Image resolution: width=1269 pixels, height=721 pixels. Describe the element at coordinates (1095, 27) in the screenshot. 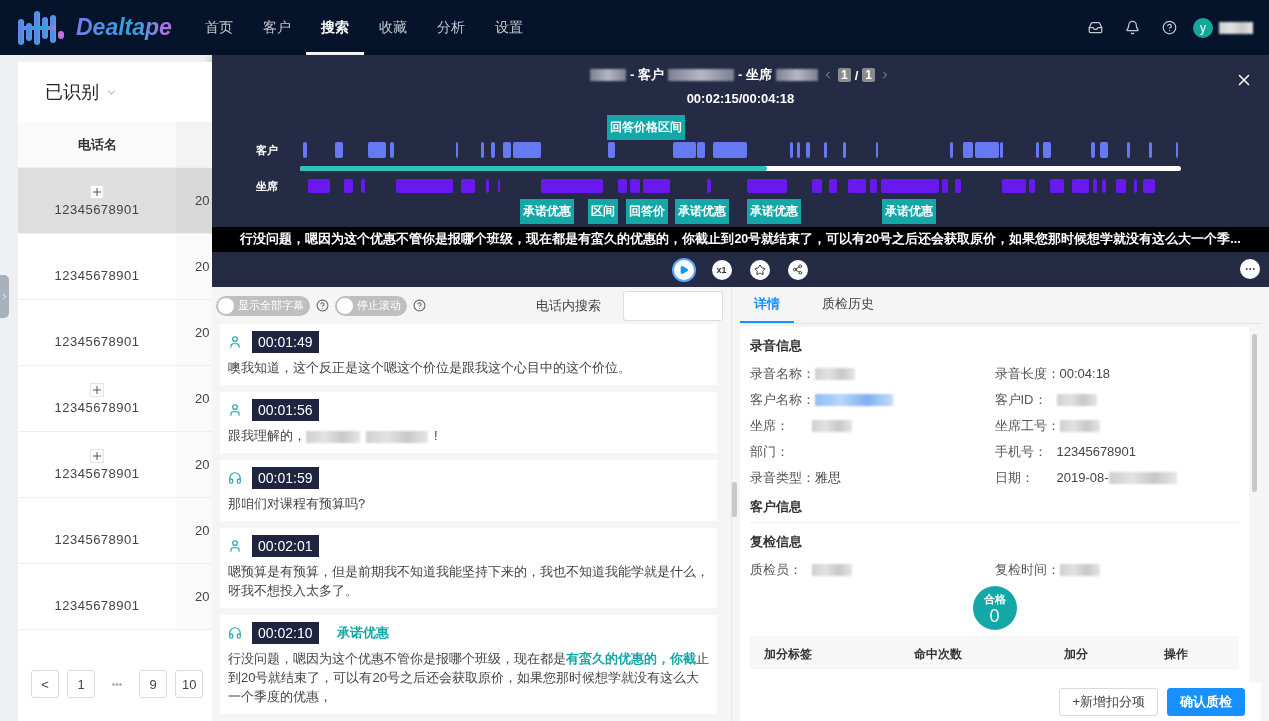

I see `inbox-icon` at that location.